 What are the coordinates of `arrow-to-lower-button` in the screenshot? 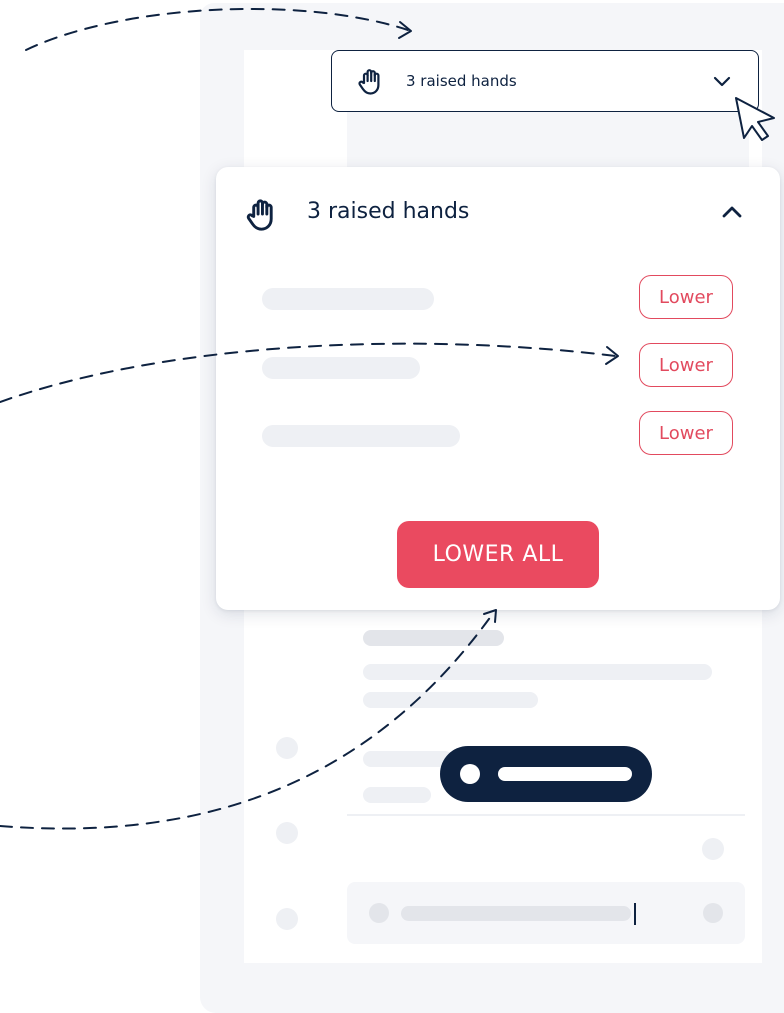 It's located at (308, 372).